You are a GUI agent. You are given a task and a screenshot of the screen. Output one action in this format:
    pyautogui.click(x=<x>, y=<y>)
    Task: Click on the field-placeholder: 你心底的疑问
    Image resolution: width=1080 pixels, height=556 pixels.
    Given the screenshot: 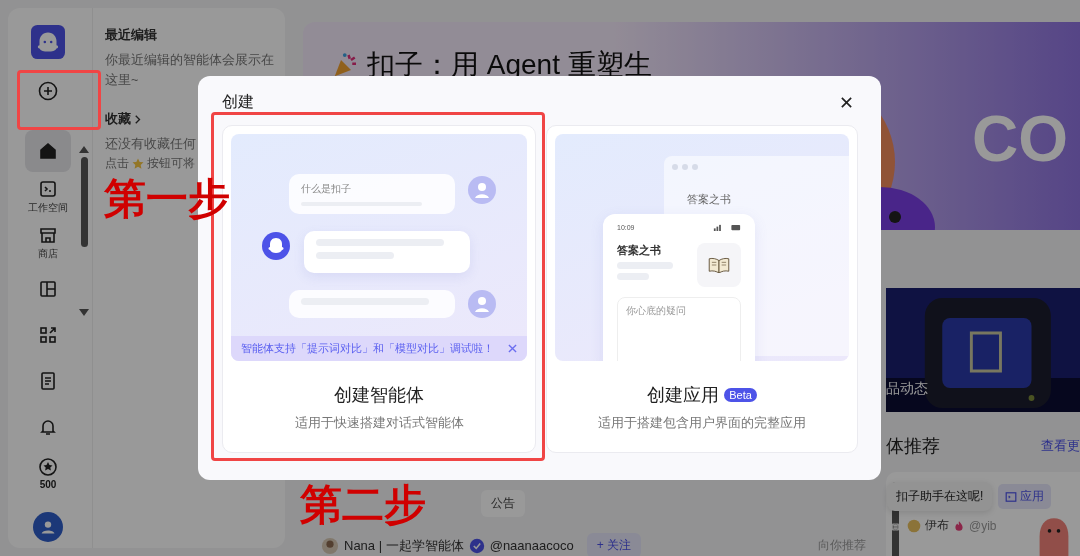 What is the action you would take?
    pyautogui.click(x=656, y=310)
    